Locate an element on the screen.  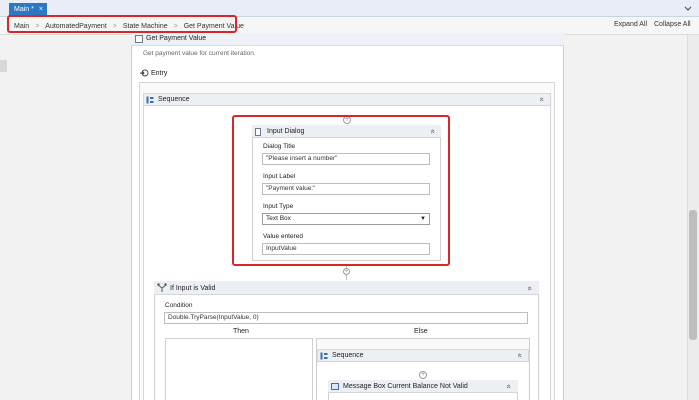
message-box-title: Message Box Current Balance Not Valid is located at coordinates (405, 386).